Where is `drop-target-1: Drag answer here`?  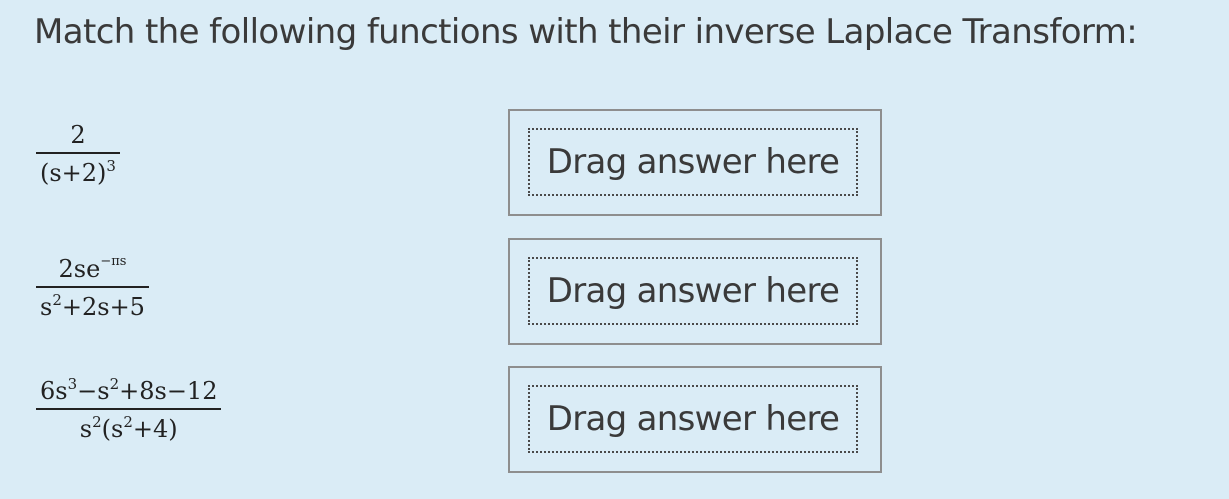 drop-target-1: Drag answer here is located at coordinates (693, 162).